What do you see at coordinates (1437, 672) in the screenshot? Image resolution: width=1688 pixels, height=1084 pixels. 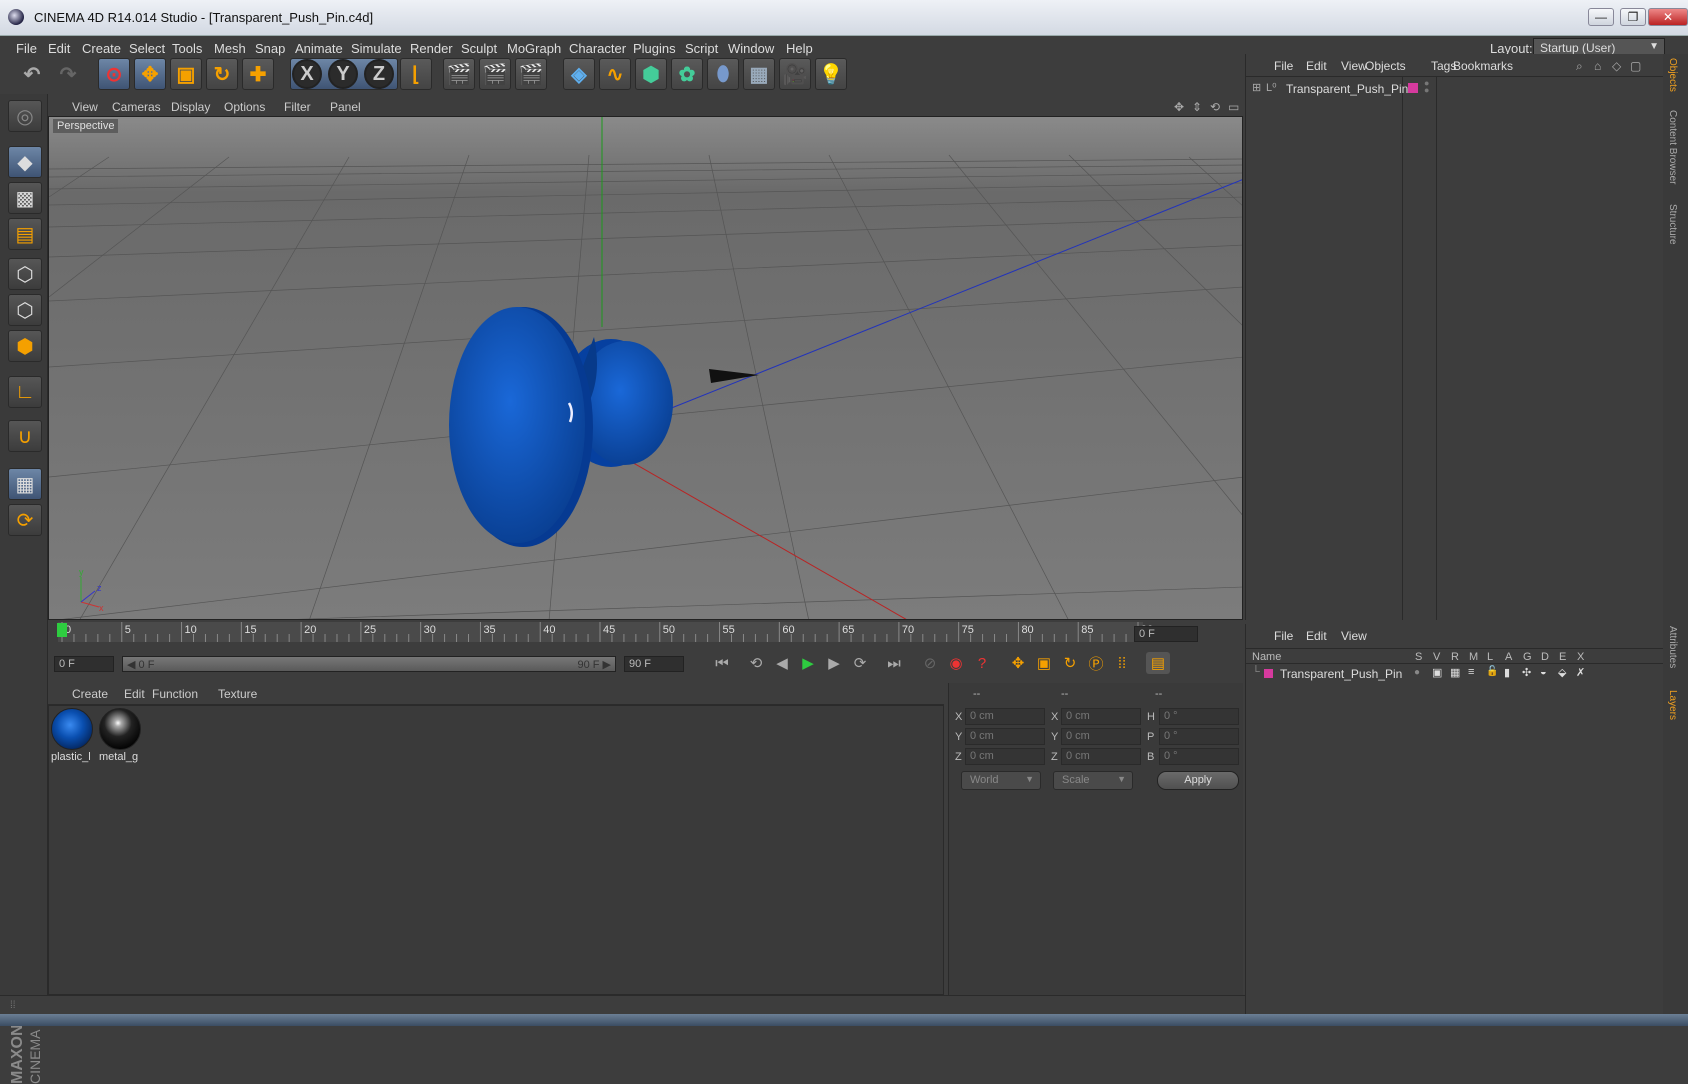 I see `view-toggle-icon: ▣` at bounding box center [1437, 672].